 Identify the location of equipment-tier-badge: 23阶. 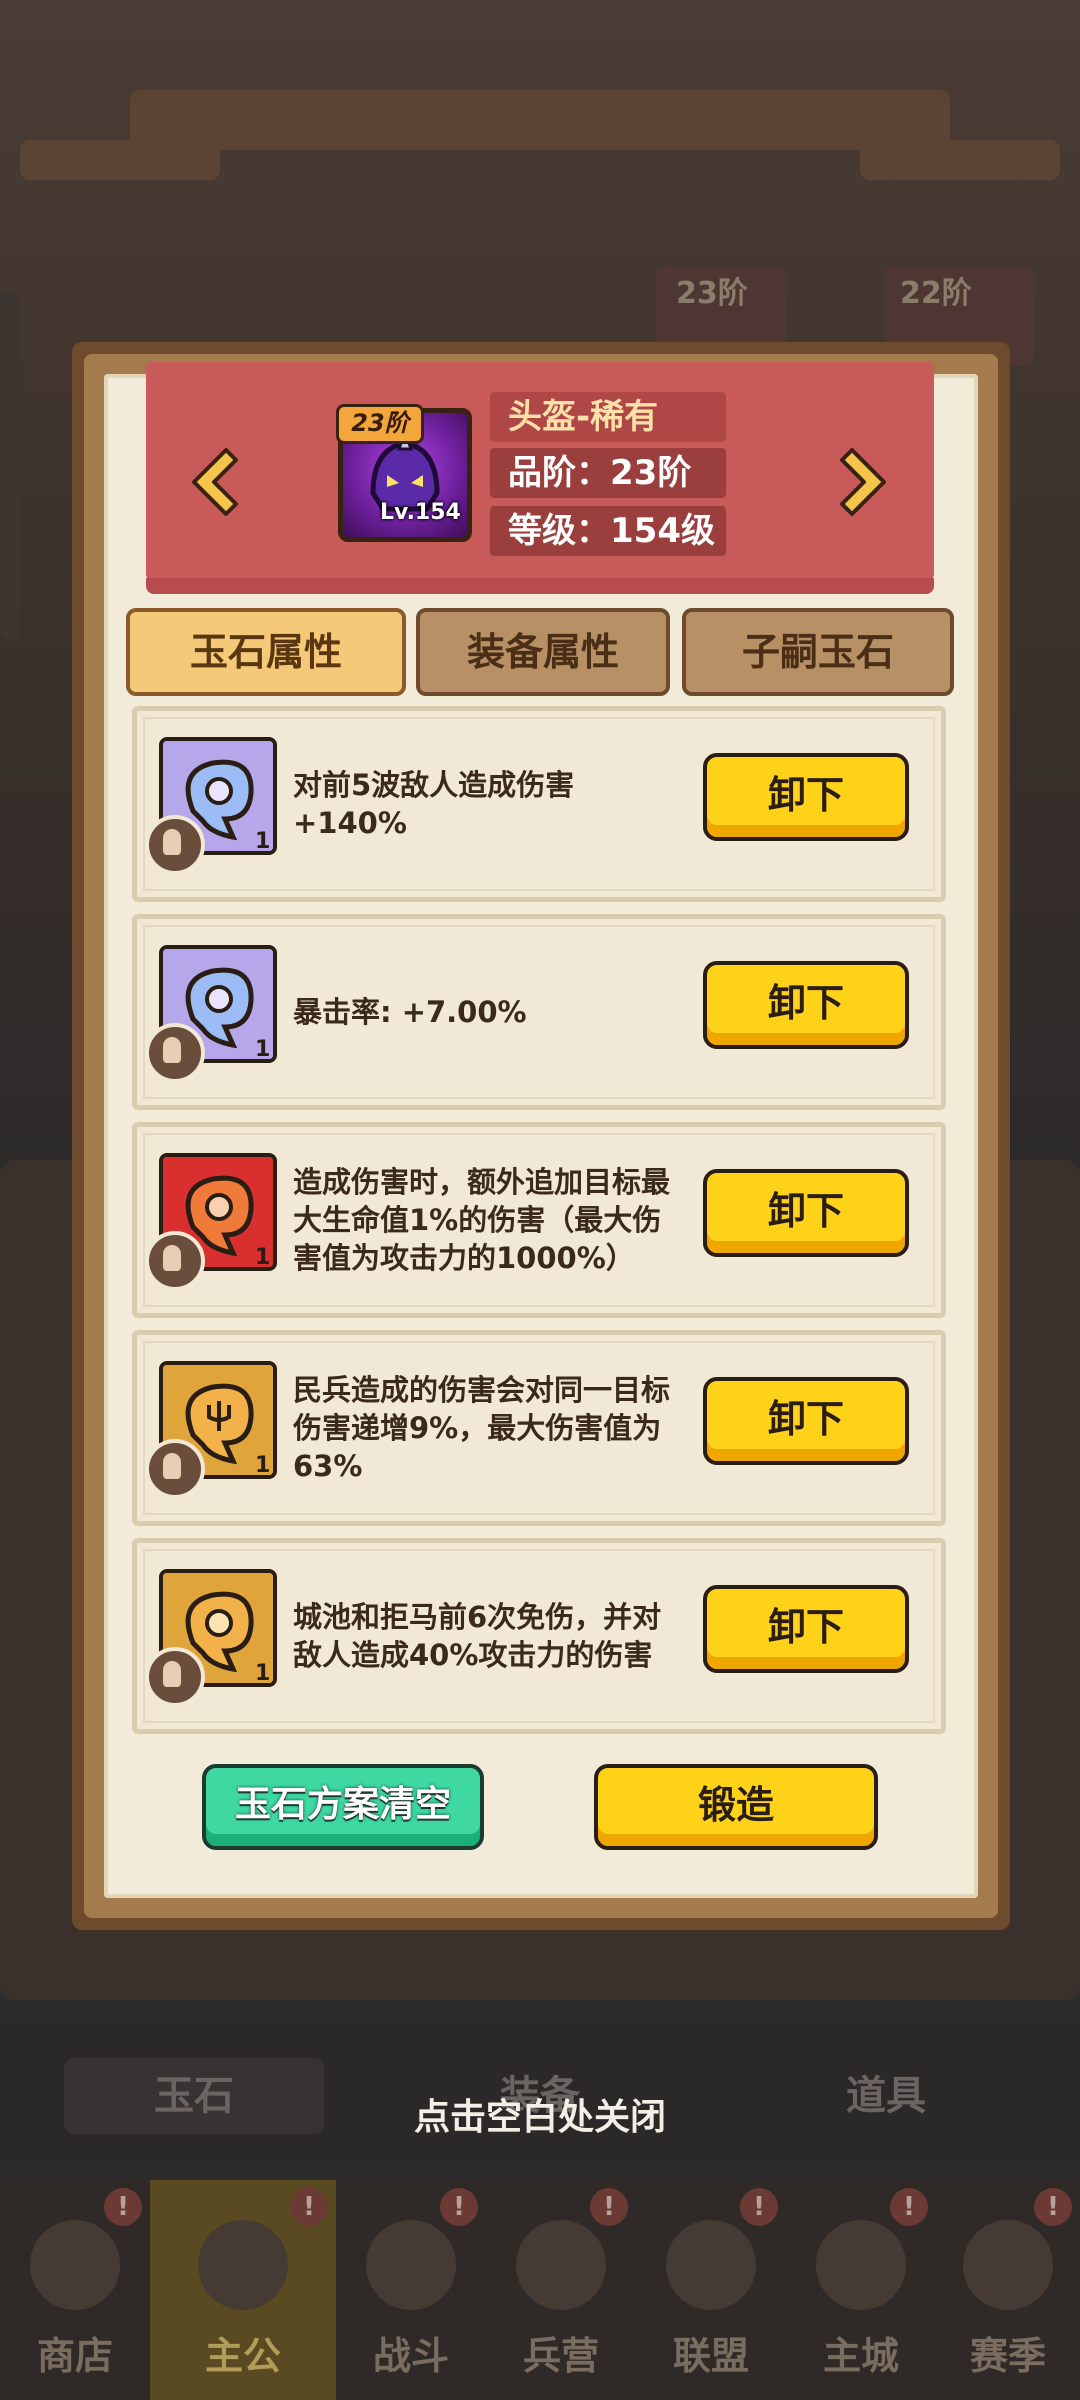
(380, 424).